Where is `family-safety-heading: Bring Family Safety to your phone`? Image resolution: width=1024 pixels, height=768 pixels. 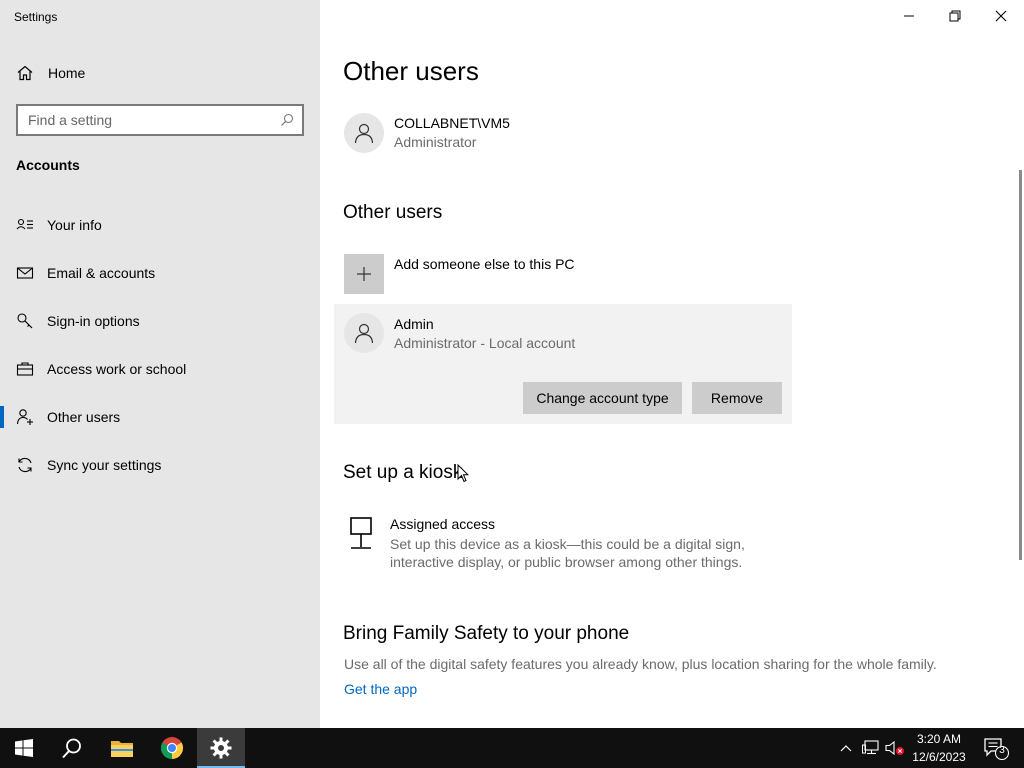
family-safety-heading: Bring Family Safety to your phone is located at coordinates (486, 633).